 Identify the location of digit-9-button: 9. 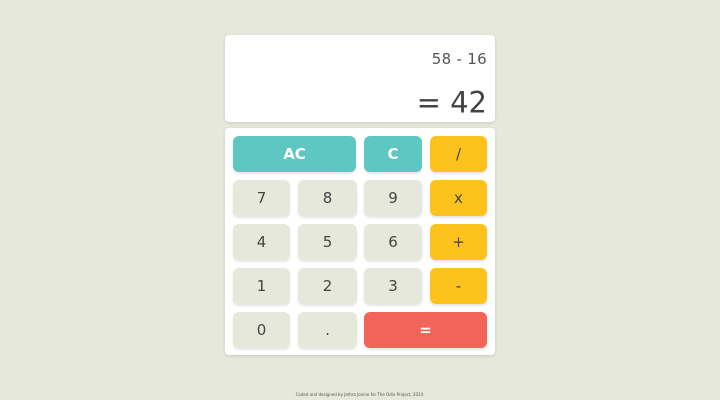
(393, 198).